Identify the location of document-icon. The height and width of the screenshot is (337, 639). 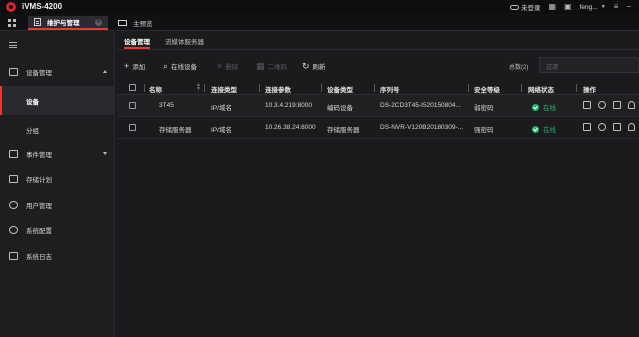
(37, 22).